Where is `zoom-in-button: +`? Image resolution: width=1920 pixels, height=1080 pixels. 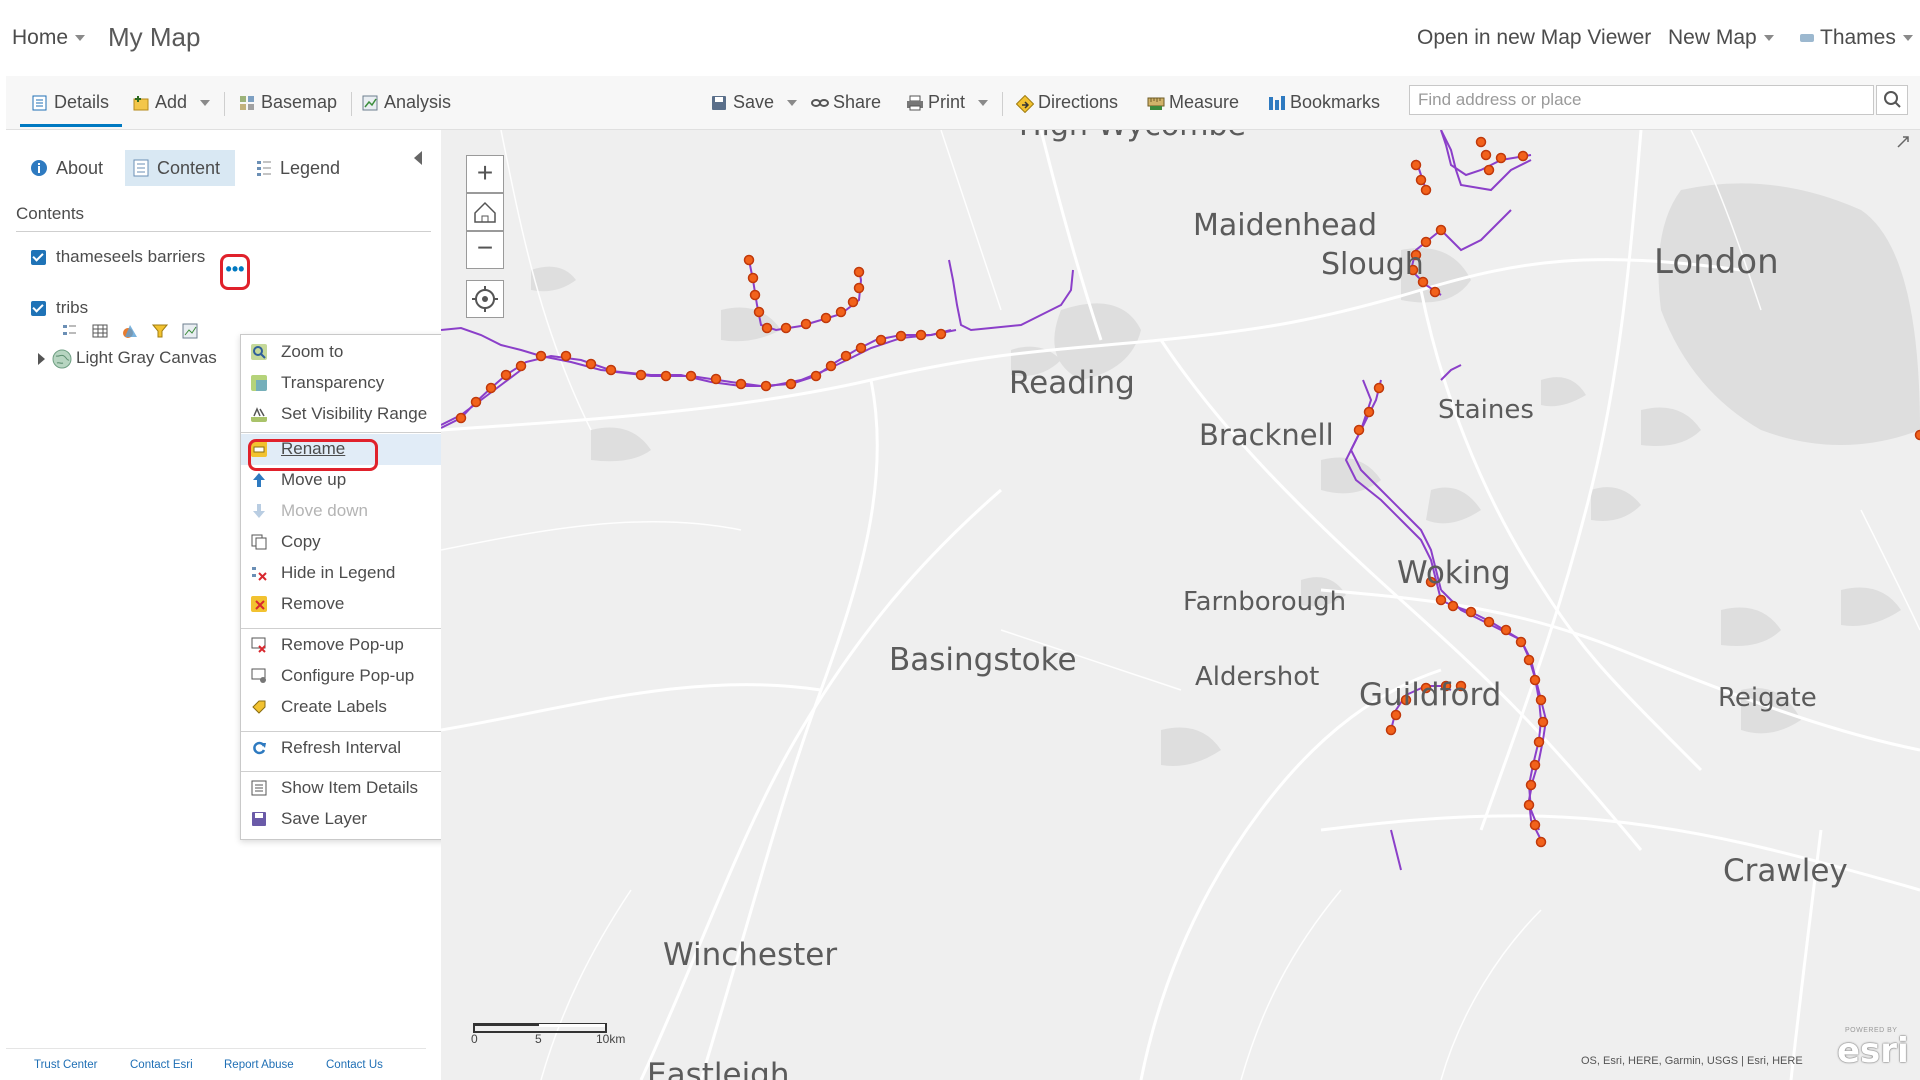
zoom-in-button: + is located at coordinates (485, 174).